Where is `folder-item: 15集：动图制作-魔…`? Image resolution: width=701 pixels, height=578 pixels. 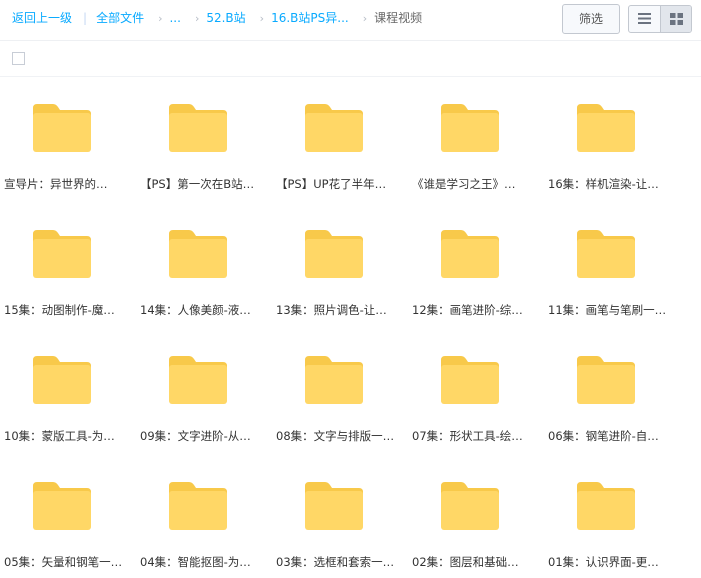
folder-item: 15集：动图制作-魔… is located at coordinates (66, 262).